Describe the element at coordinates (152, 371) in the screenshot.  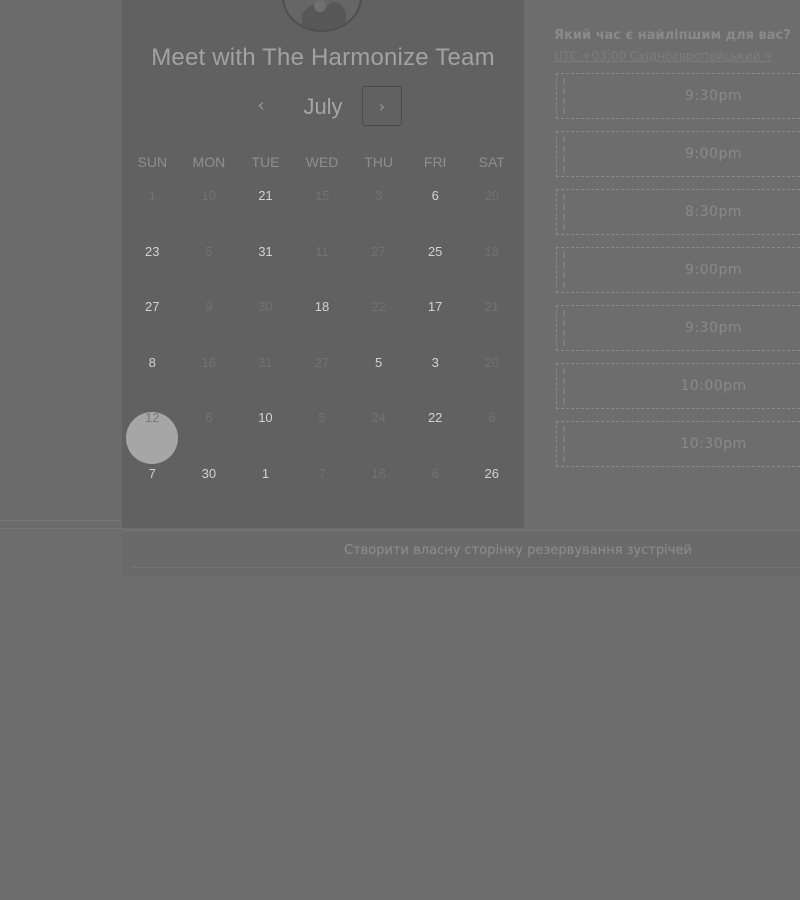
I see `calendar-day: 8` at that location.